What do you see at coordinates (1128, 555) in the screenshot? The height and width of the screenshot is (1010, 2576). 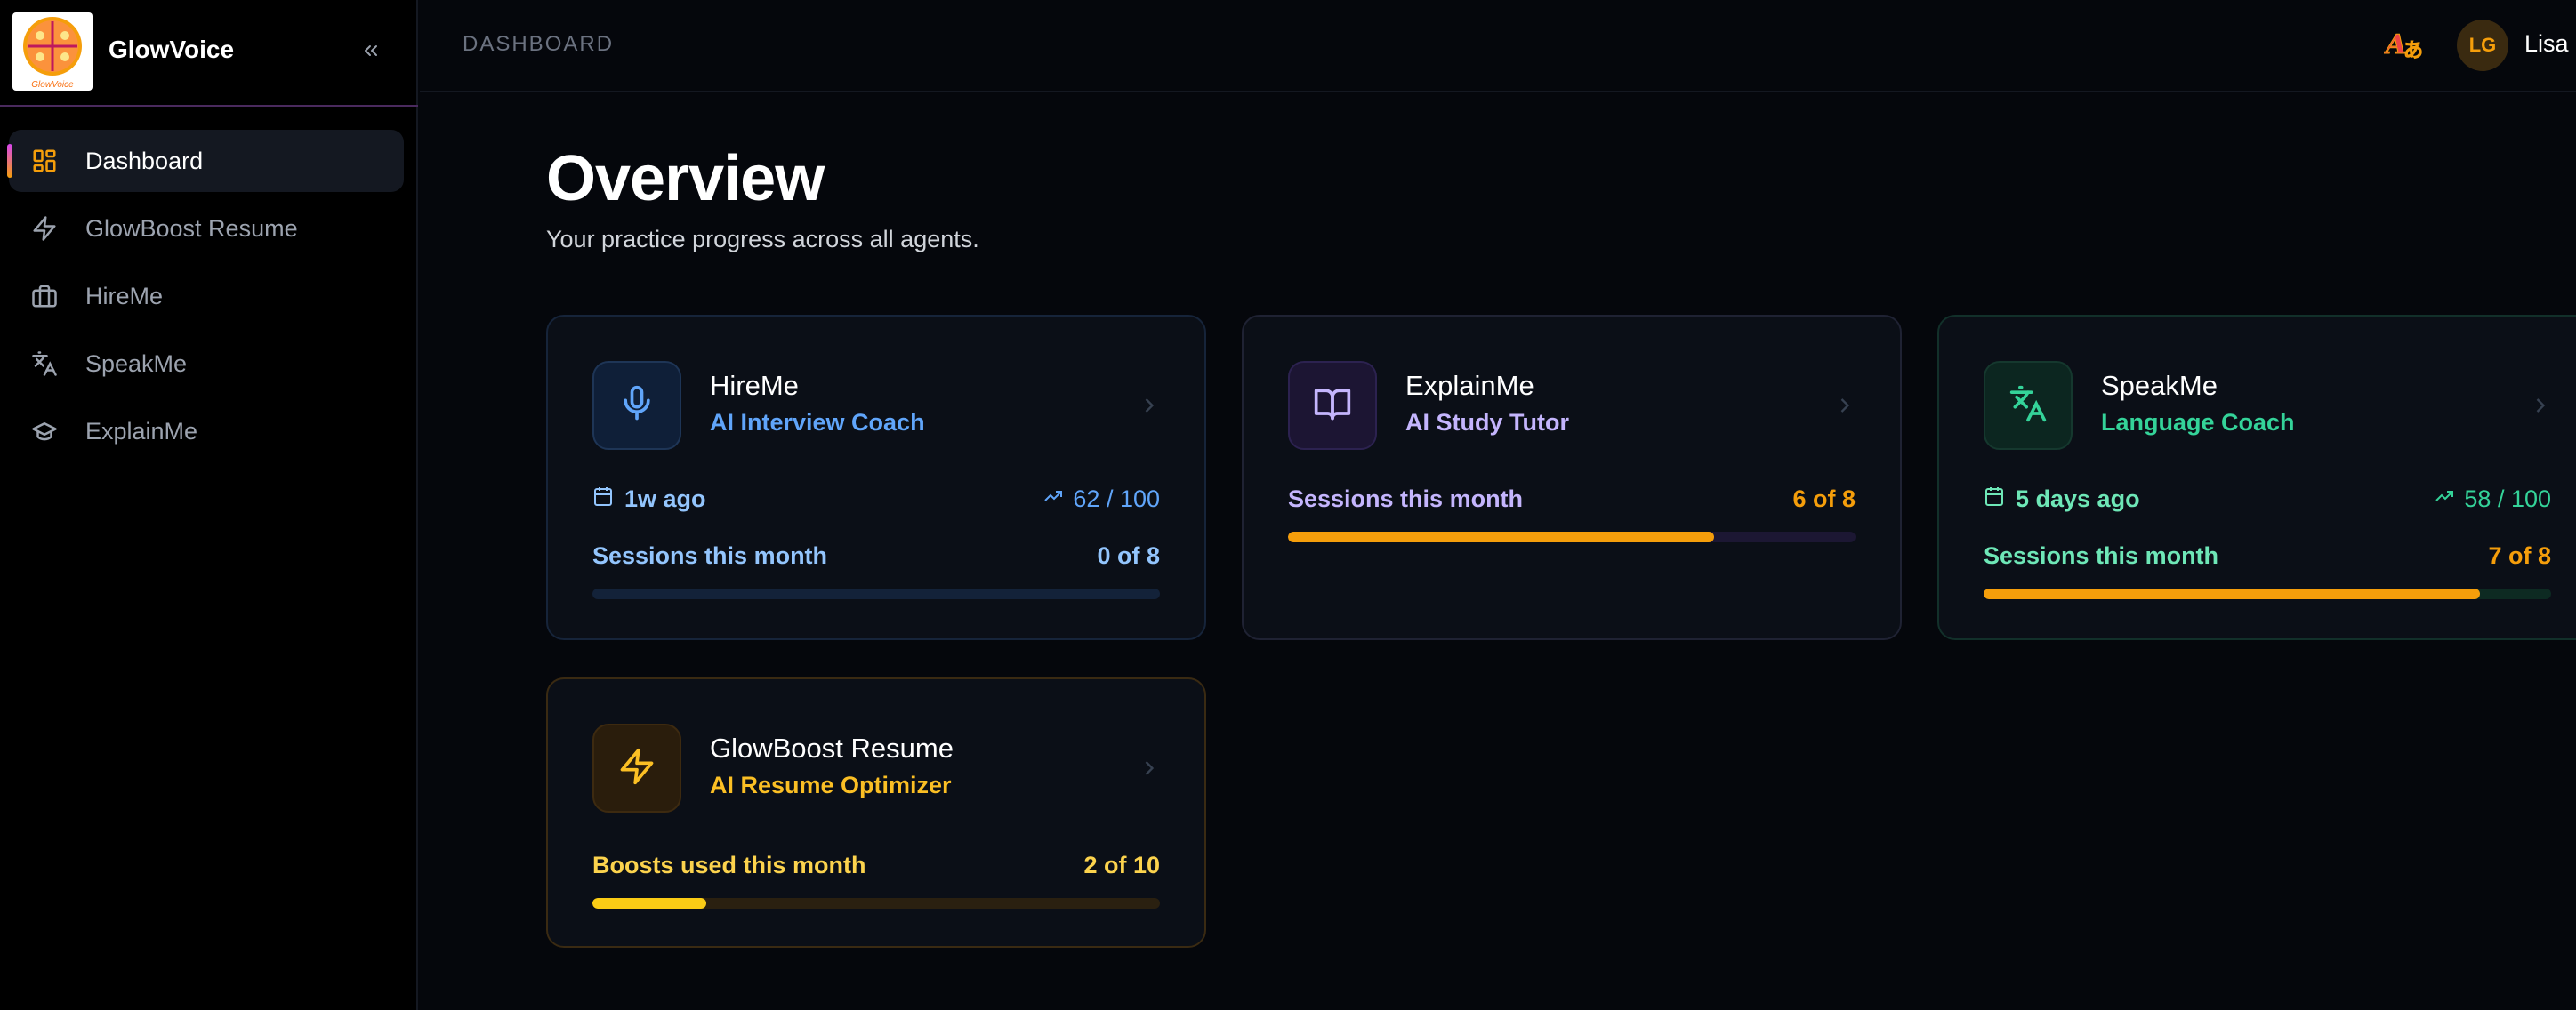 I see `progress-count: 0 of 8` at bounding box center [1128, 555].